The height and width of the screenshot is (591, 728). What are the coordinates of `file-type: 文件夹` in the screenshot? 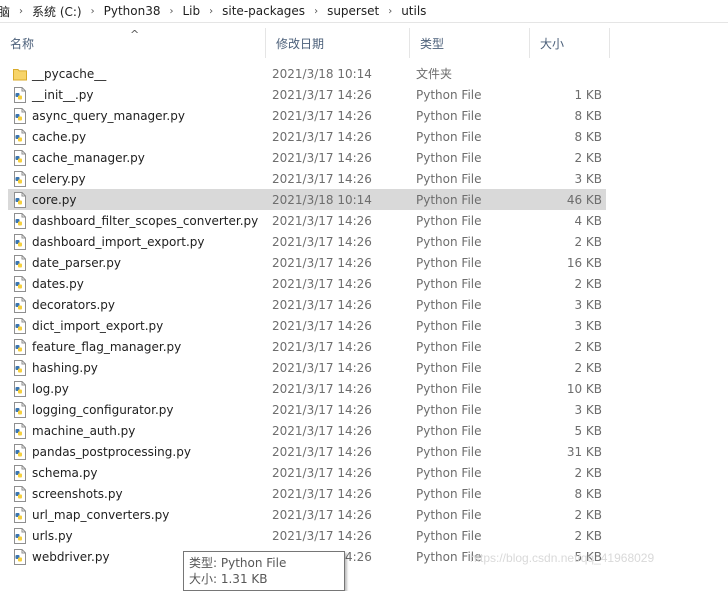 It's located at (434, 74).